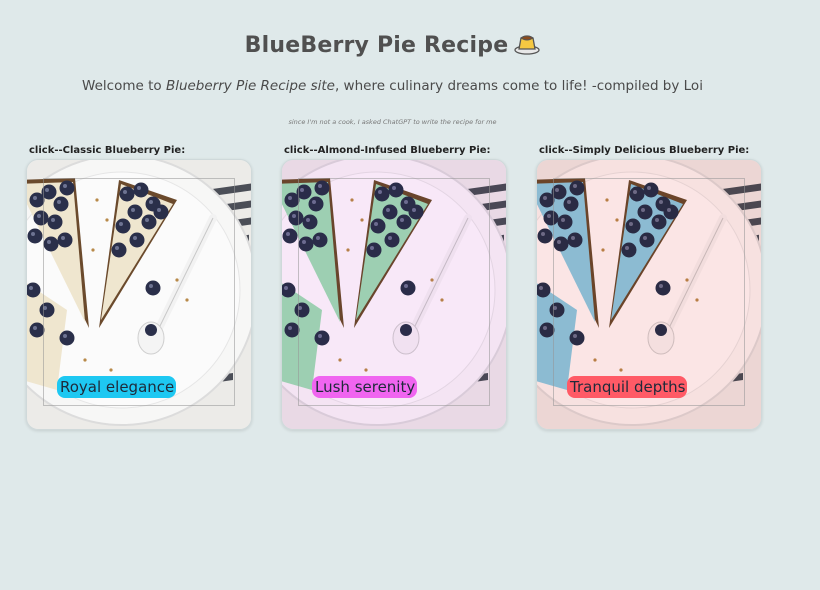  I want to click on style-badge: Tranquil depths, so click(627, 387).